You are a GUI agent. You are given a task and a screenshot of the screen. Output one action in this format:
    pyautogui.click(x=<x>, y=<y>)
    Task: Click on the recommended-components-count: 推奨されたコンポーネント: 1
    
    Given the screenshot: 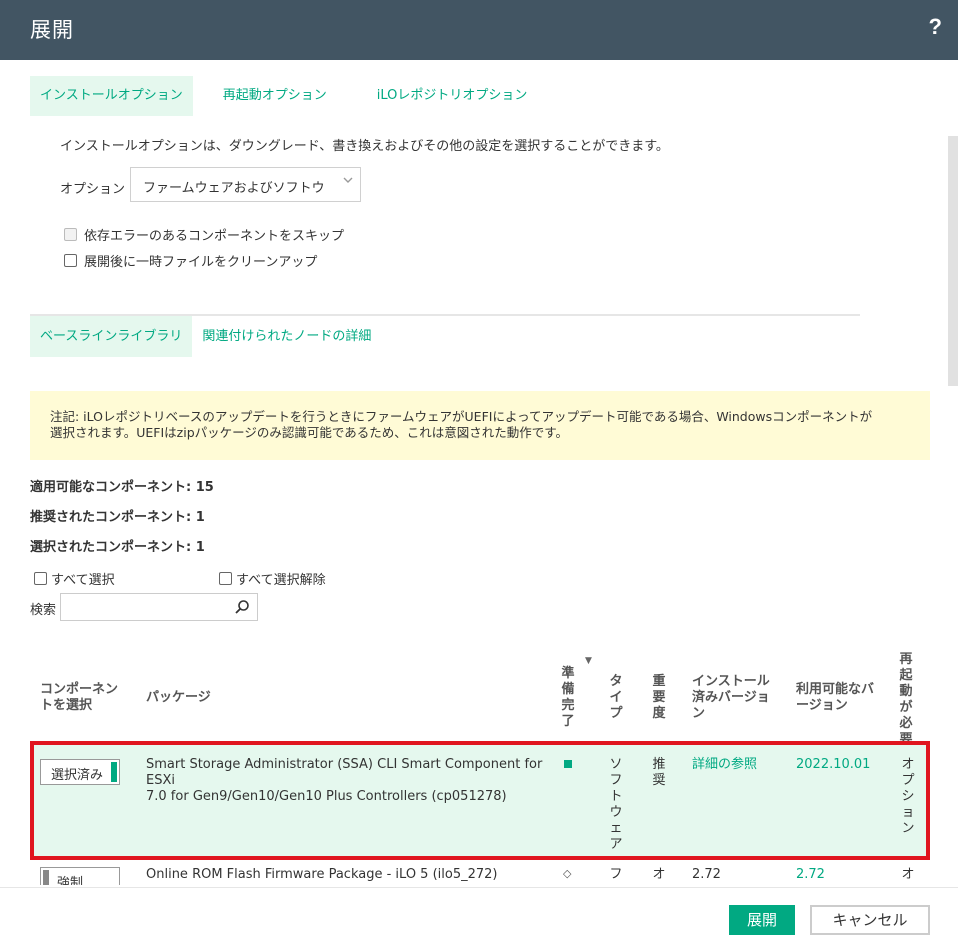 What is the action you would take?
    pyautogui.click(x=117, y=517)
    